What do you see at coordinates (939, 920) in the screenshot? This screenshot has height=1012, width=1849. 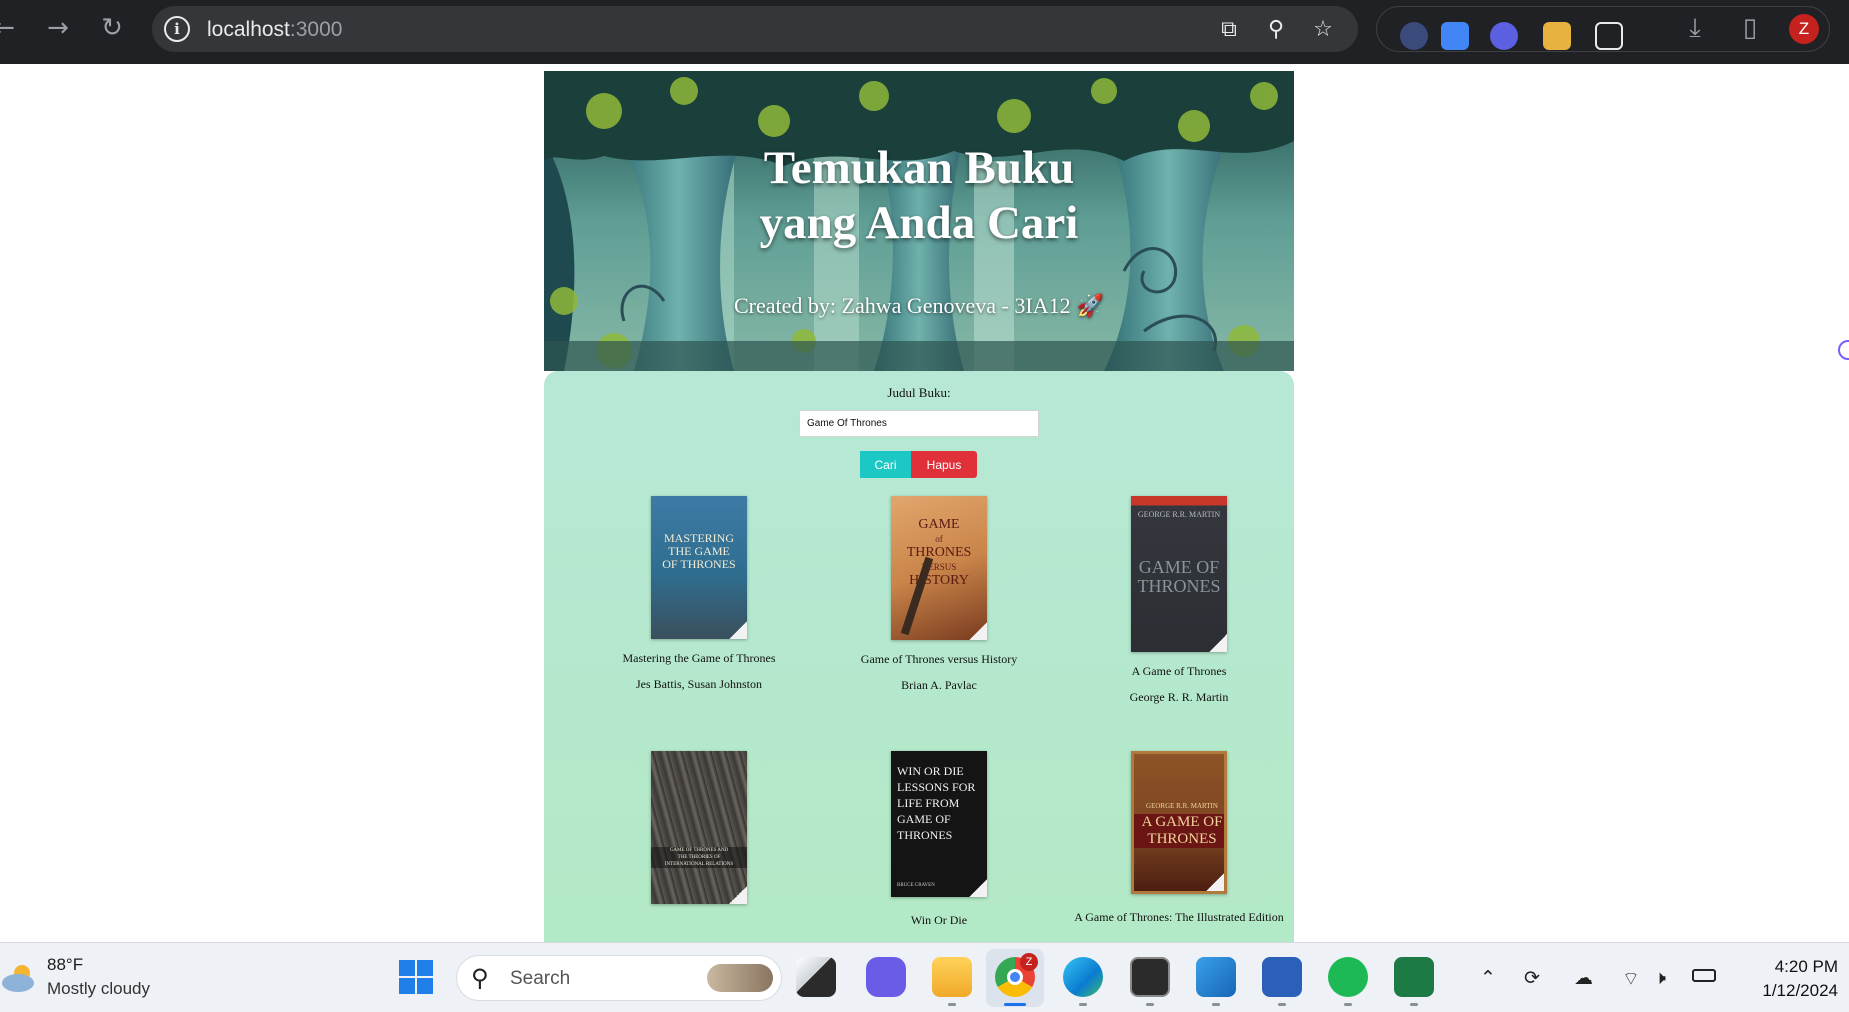 I see `book-title: Win Or Die` at bounding box center [939, 920].